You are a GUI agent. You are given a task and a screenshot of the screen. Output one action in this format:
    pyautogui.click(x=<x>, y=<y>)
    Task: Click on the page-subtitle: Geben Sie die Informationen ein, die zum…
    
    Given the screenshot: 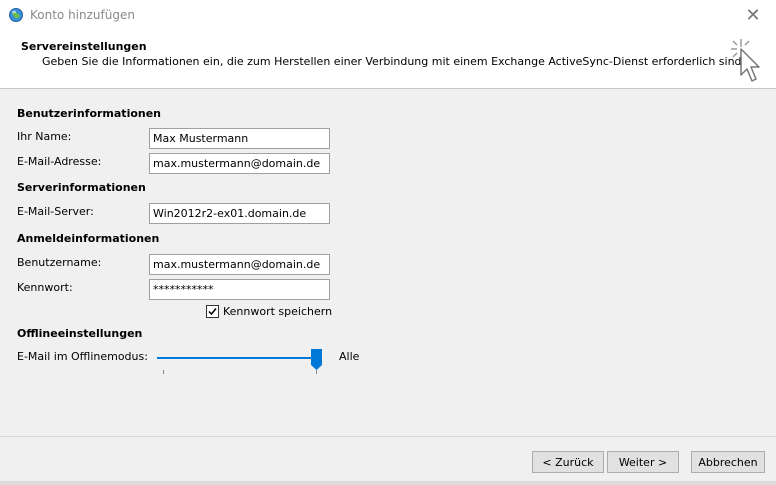 What is the action you would take?
    pyautogui.click(x=394, y=61)
    